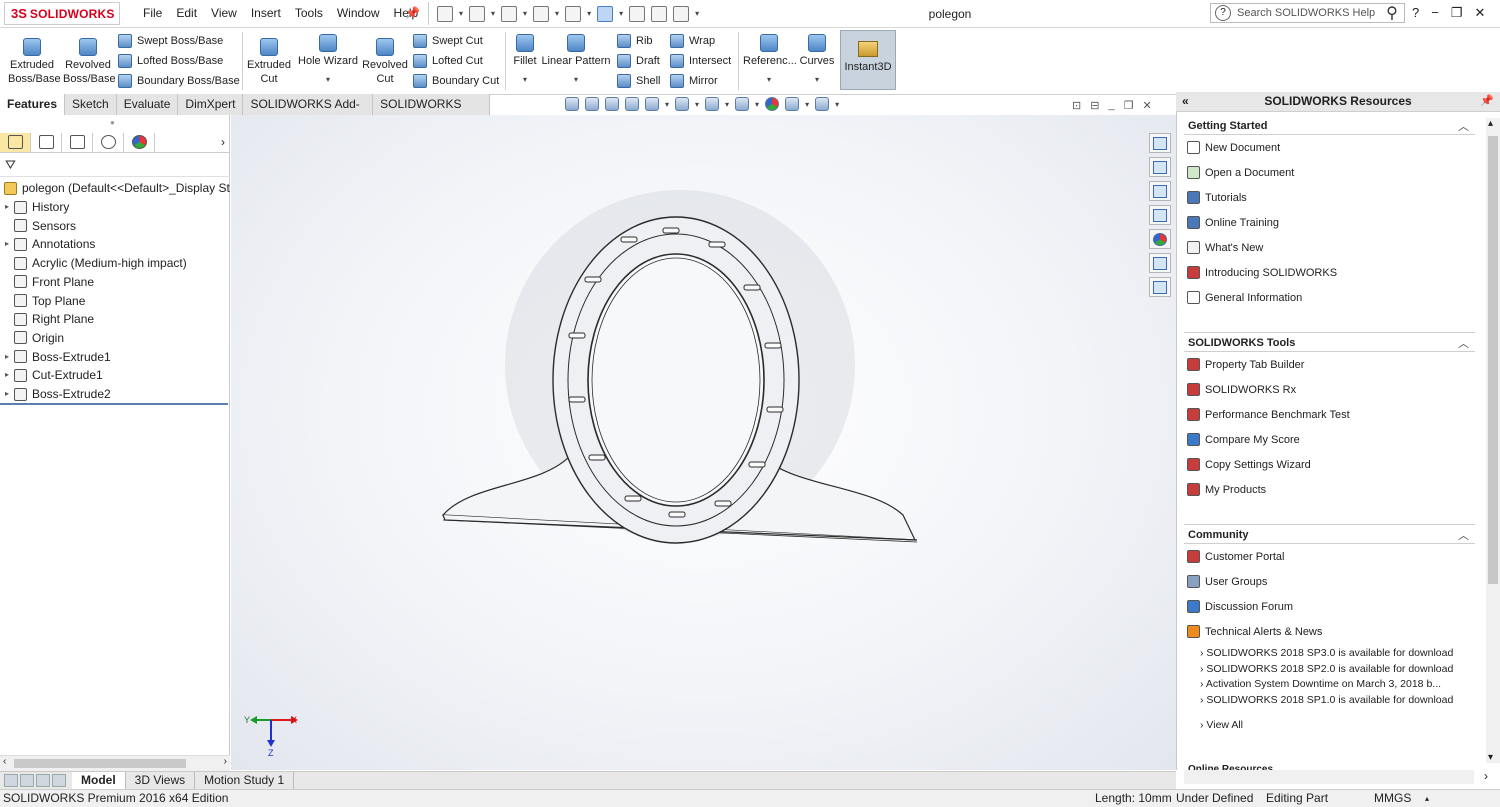 Image resolution: width=1500 pixels, height=807 pixels. Describe the element at coordinates (55, 394) in the screenshot. I see `tree-item-boss-extrude2: ▸ Boss-Extrude2` at that location.